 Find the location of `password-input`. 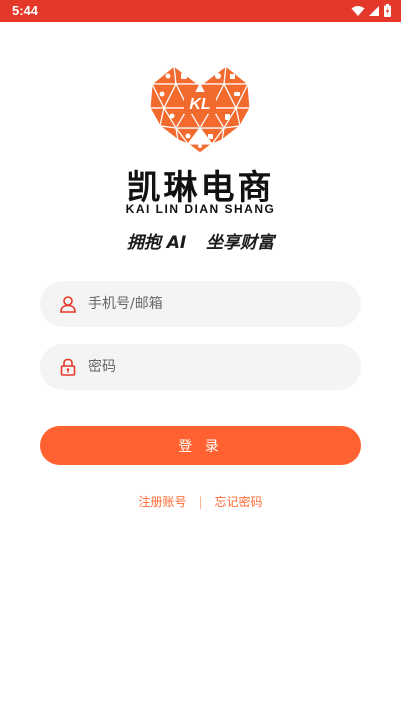

password-input is located at coordinates (208, 367).